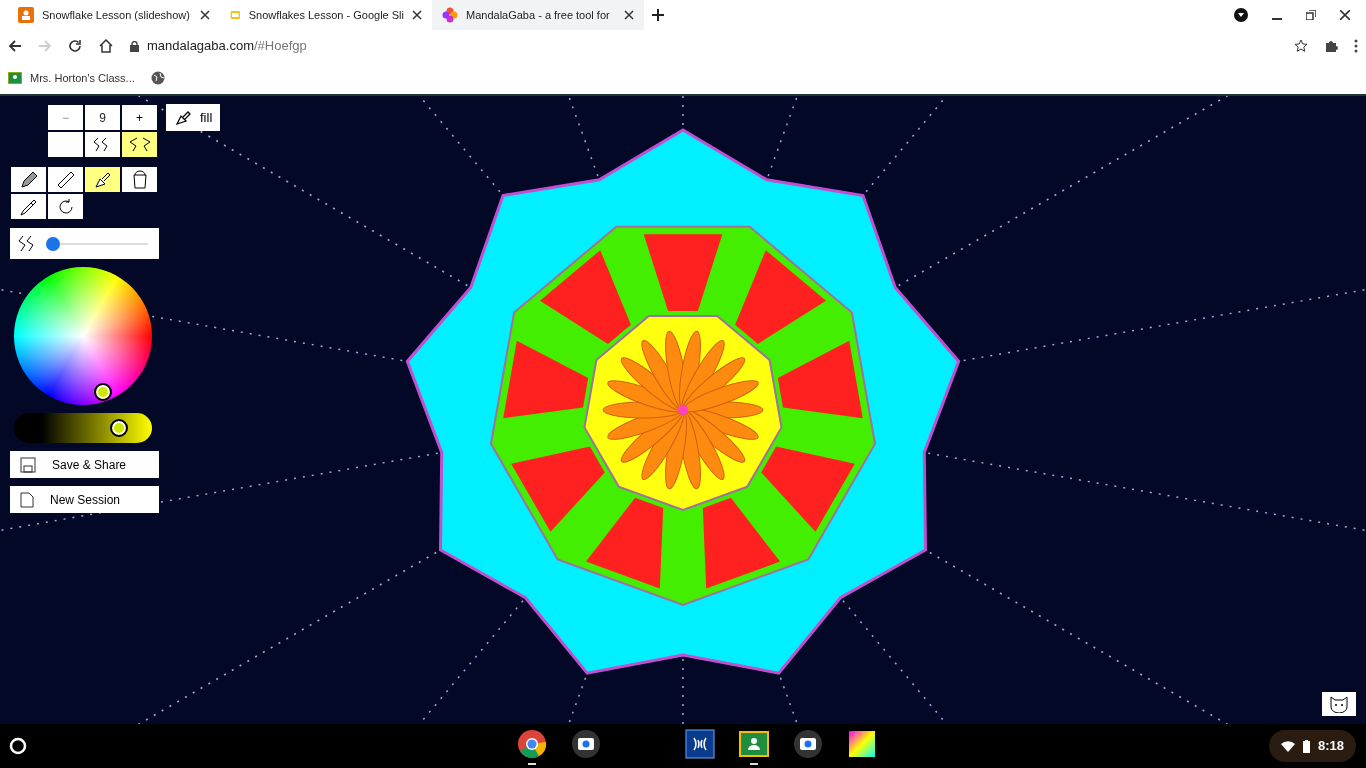  I want to click on signal-waves-icon, so click(700, 744).